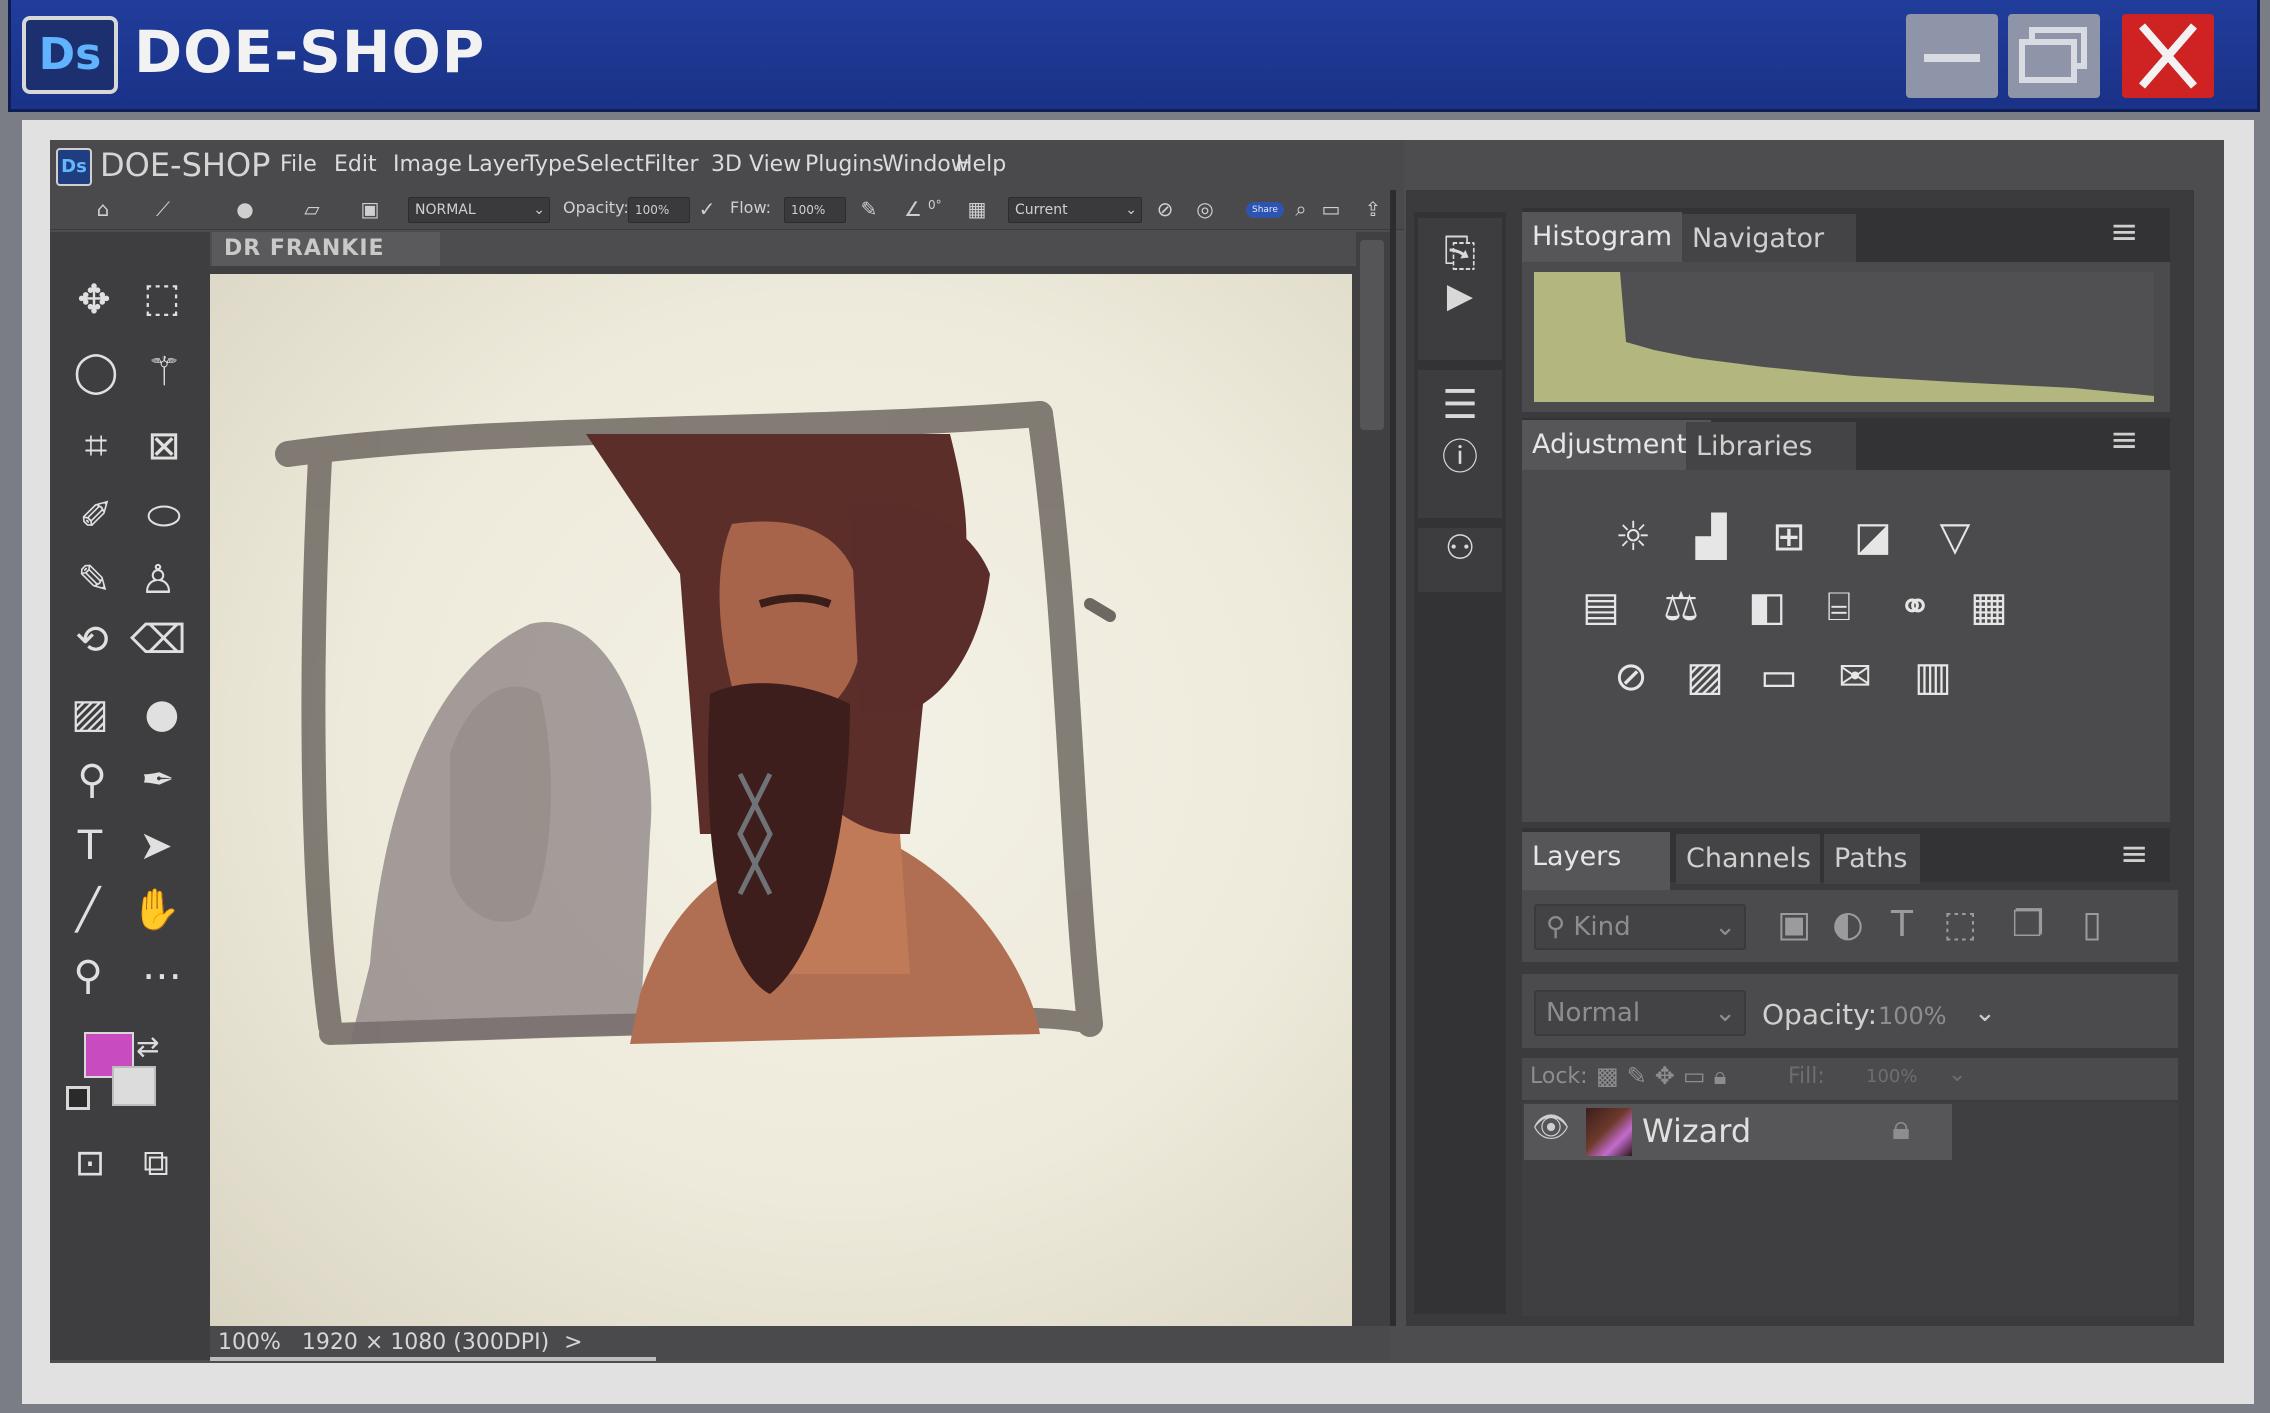  What do you see at coordinates (659, 210) in the screenshot?
I see `opacity-input: 100%` at bounding box center [659, 210].